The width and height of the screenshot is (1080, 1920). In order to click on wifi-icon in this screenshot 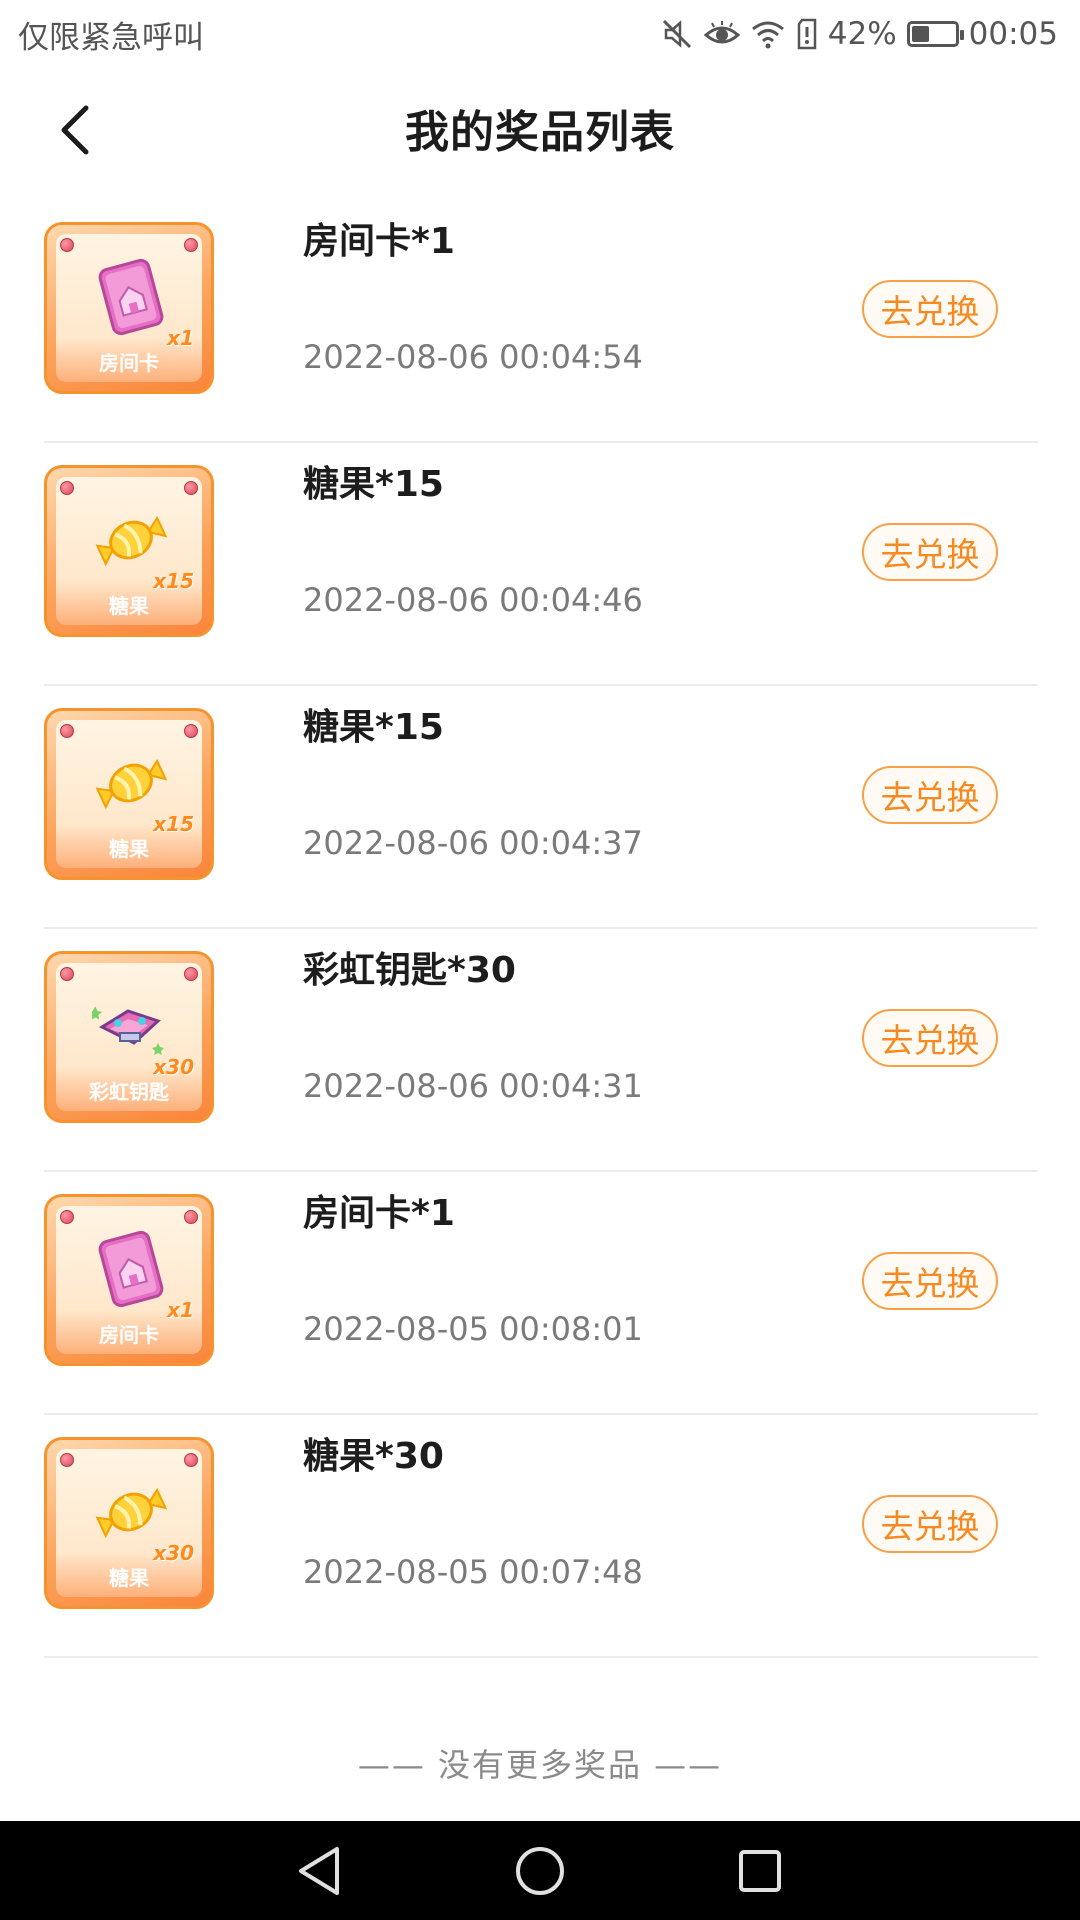, I will do `click(768, 34)`.